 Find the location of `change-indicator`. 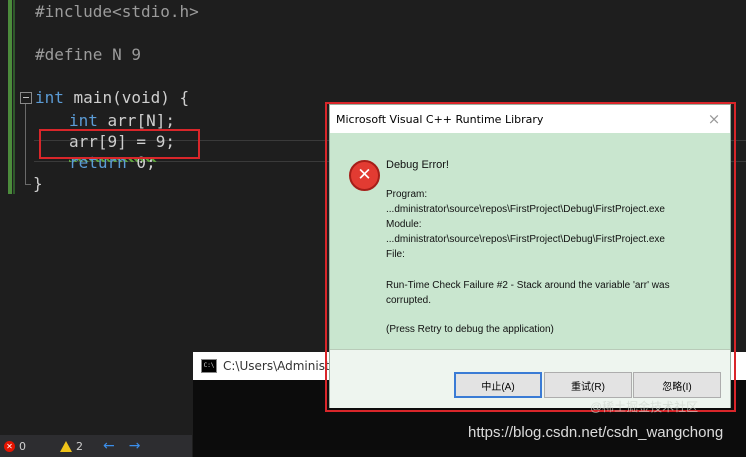

change-indicator is located at coordinates (10, 97).